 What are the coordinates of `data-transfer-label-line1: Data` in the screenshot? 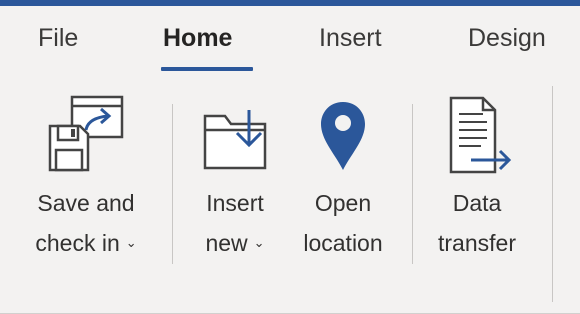 It's located at (477, 203).